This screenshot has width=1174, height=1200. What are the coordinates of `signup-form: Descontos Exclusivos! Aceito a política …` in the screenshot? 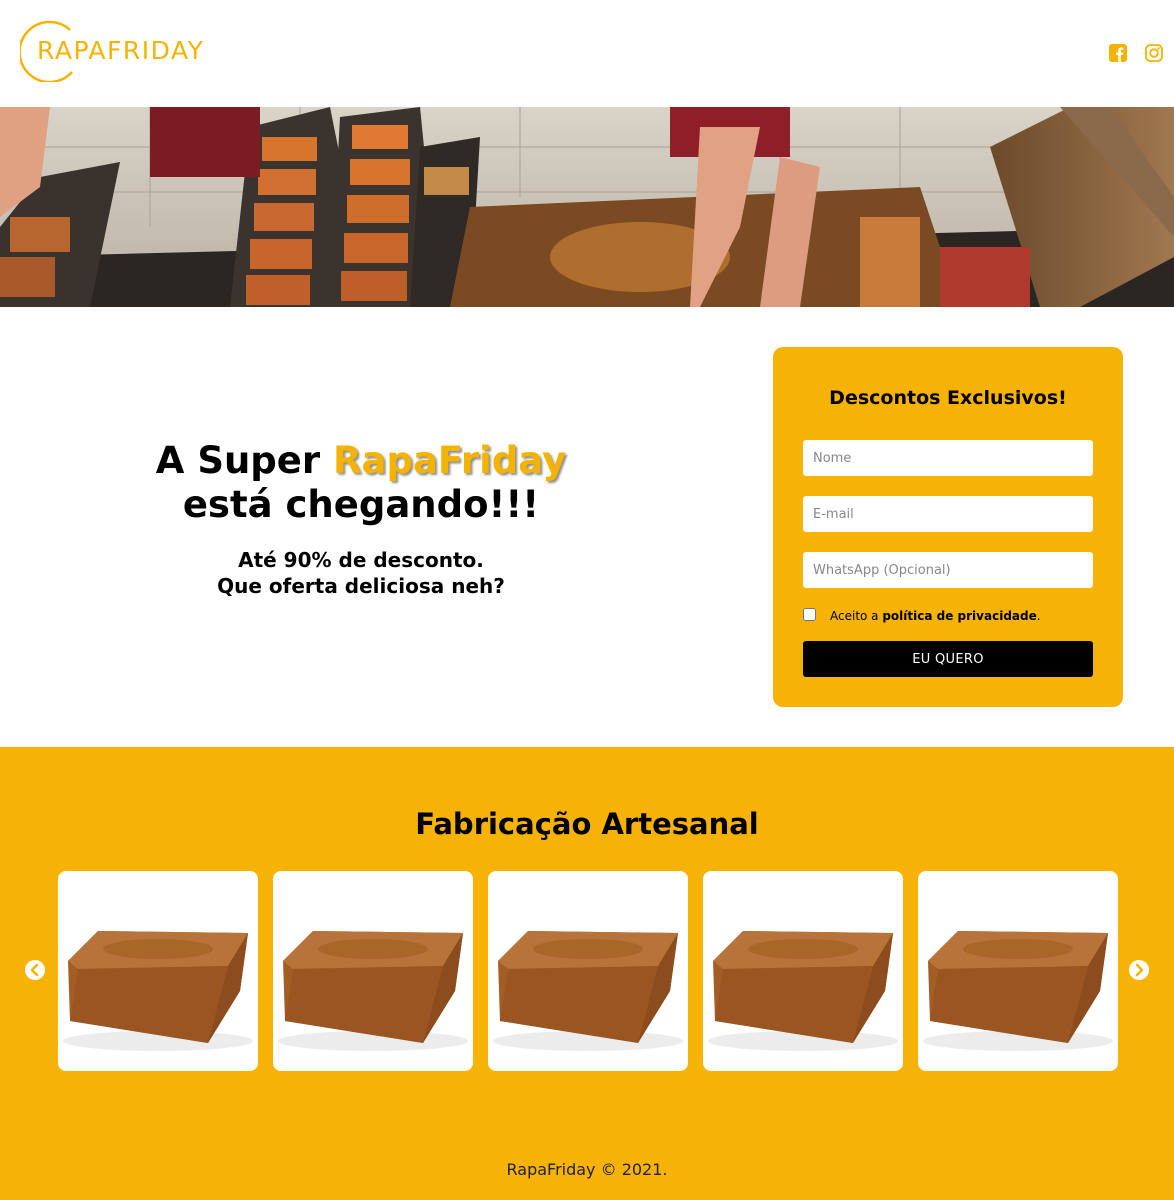 It's located at (948, 527).